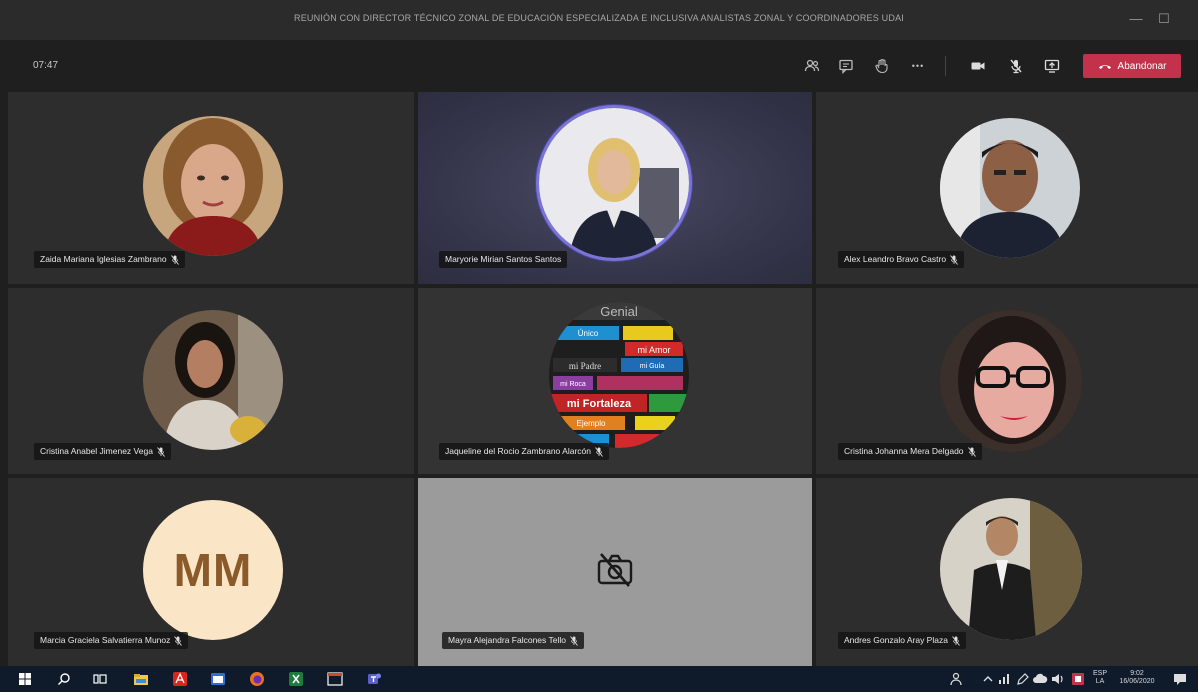  I want to click on clock-time: 9:02, so click(1137, 673).